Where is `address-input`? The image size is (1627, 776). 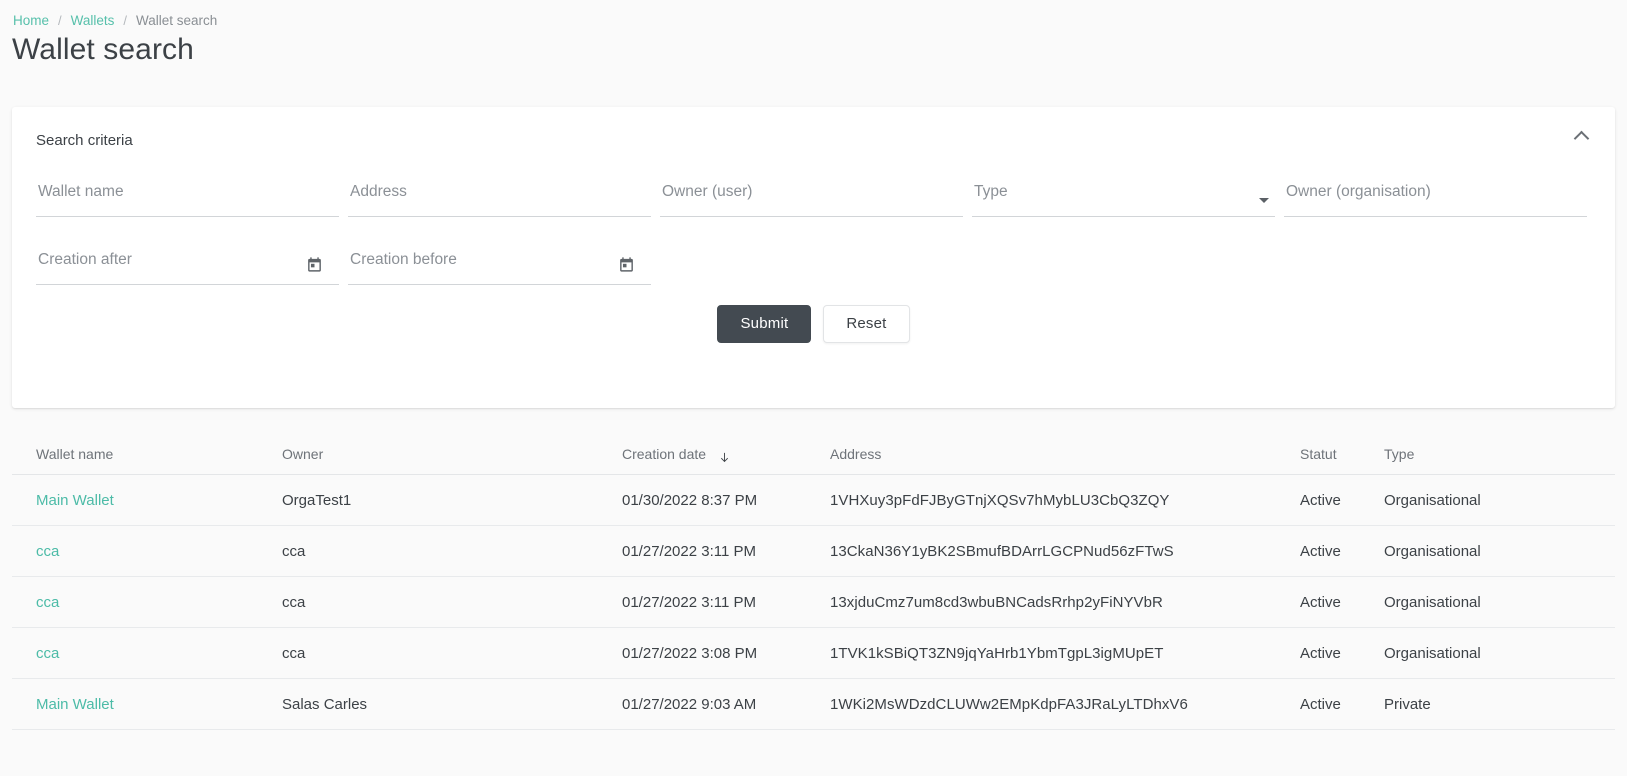 address-input is located at coordinates (499, 196).